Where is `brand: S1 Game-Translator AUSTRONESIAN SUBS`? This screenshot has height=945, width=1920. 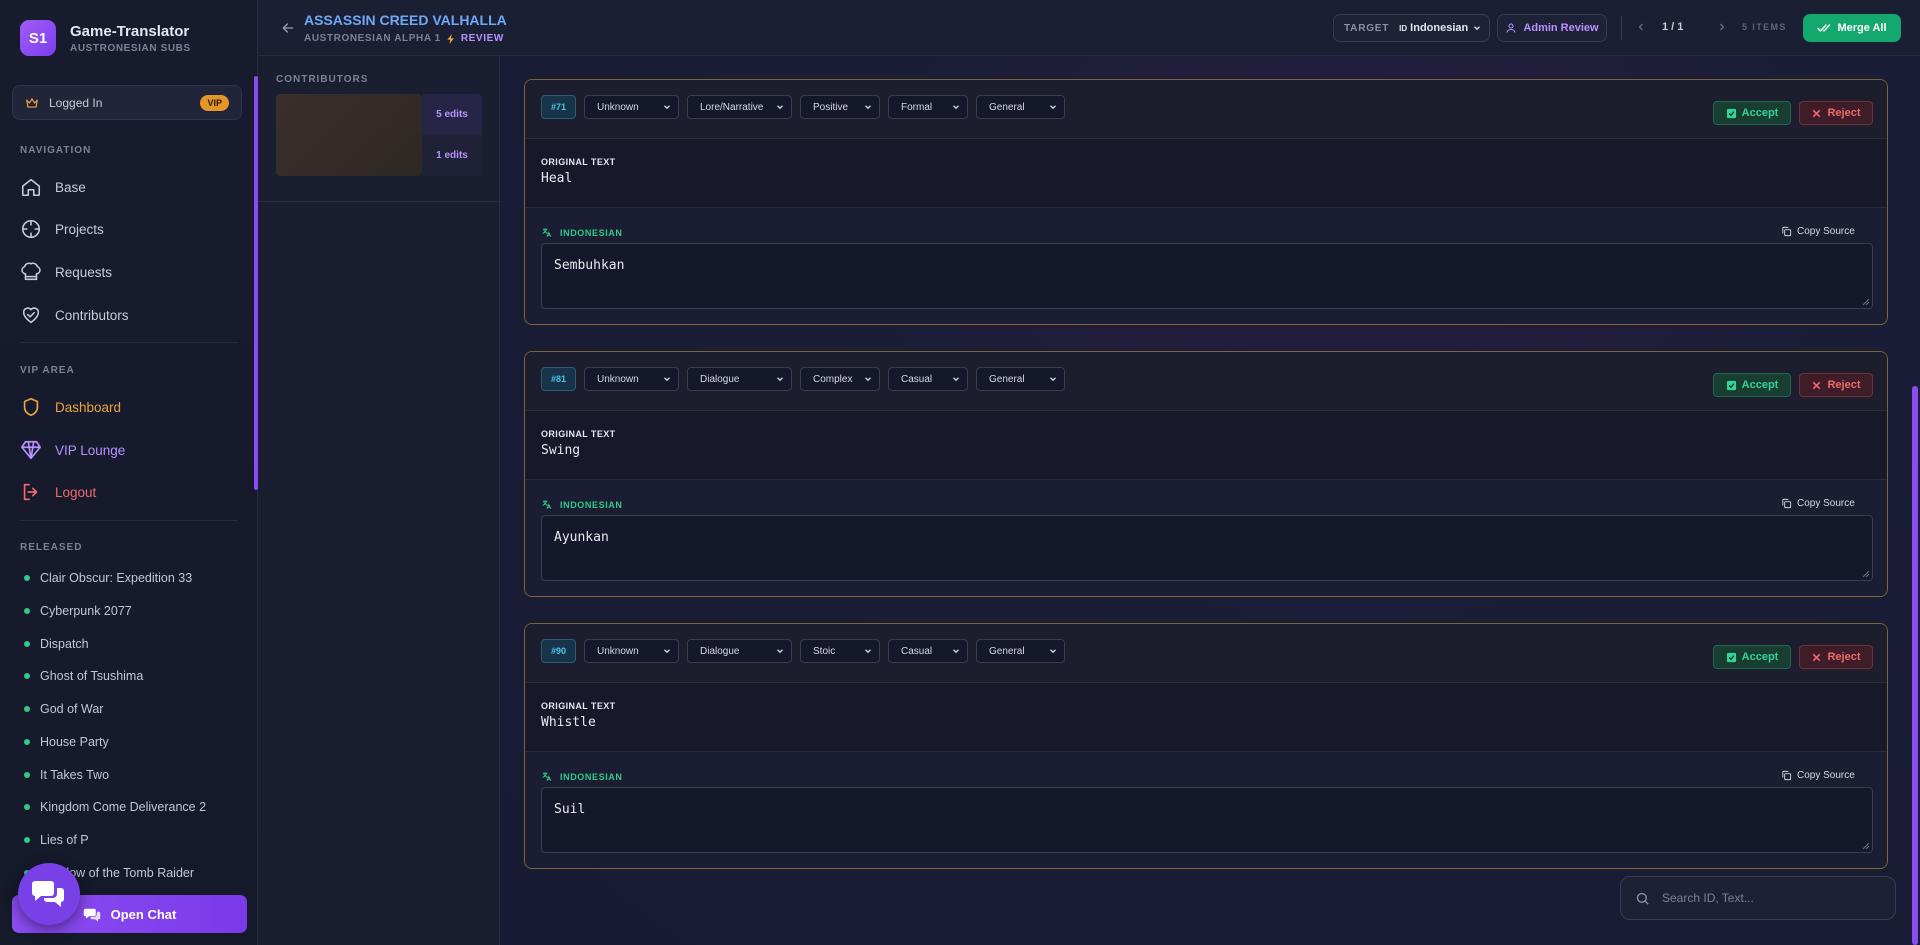
brand: S1 Game-Translator AUSTRONESIAN SUBS is located at coordinates (105, 38).